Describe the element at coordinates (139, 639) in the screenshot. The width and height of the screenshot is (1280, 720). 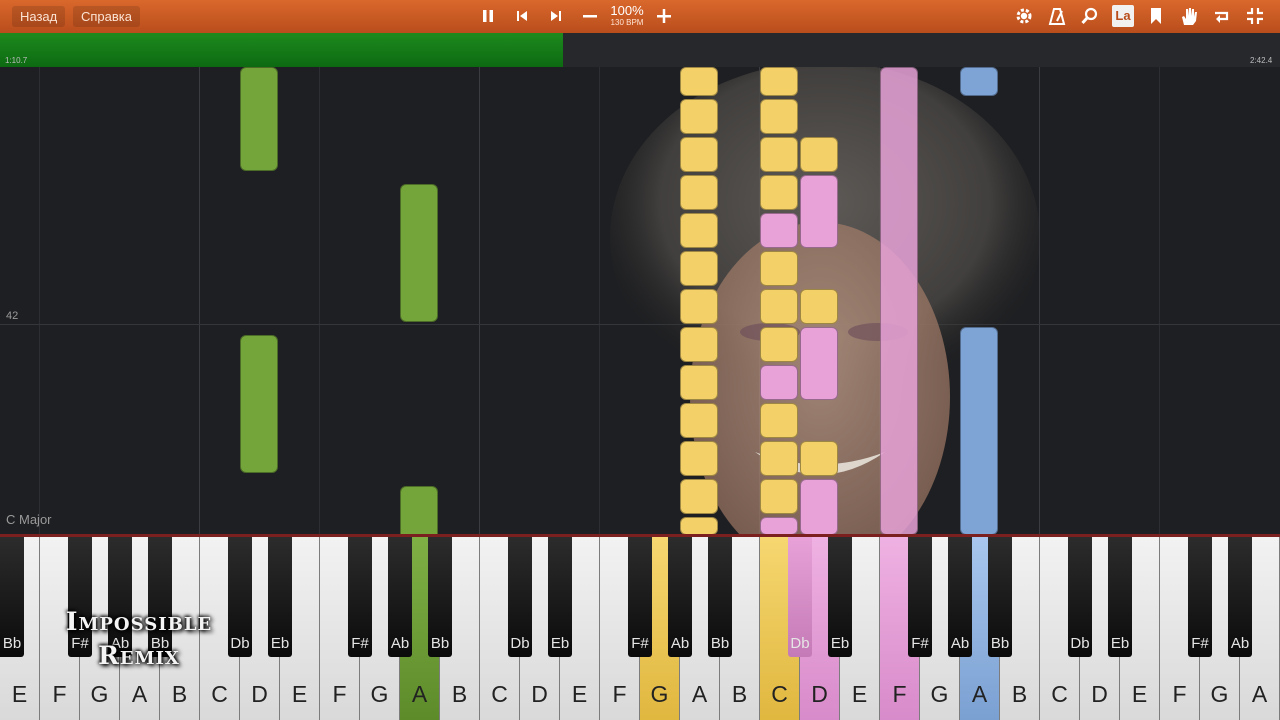
I see `impossible-remix-caption: Impossible Remix` at that location.